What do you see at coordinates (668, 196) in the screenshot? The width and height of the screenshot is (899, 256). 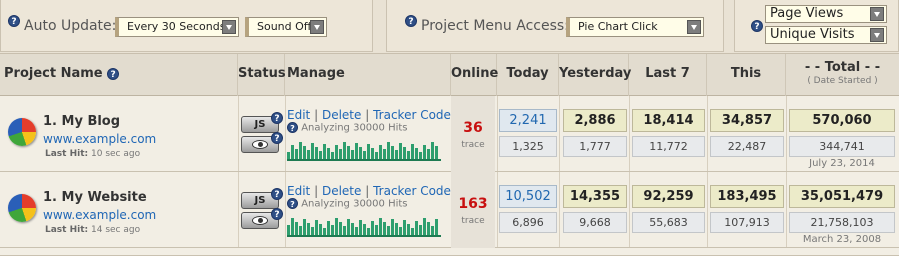 I see `last7-primary: 92,259` at bounding box center [668, 196].